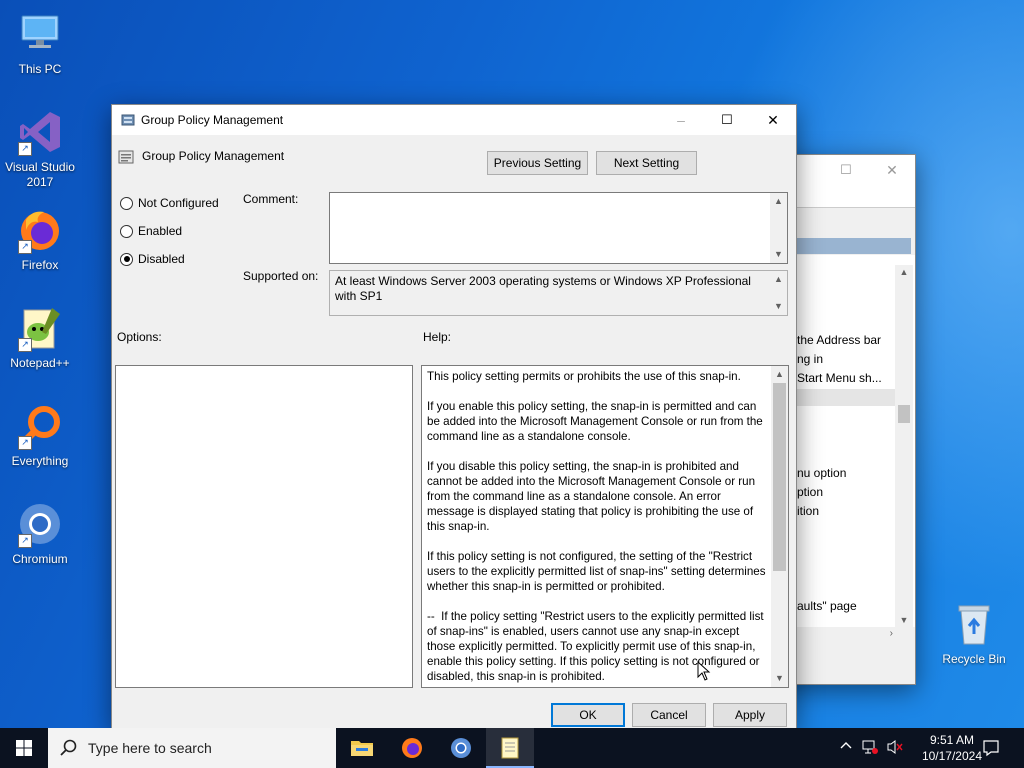  I want to click on taskbar-chromium, so click(461, 748).